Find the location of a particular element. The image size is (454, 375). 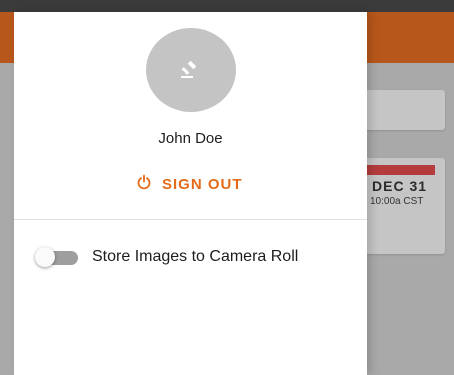

avatar is located at coordinates (191, 70).